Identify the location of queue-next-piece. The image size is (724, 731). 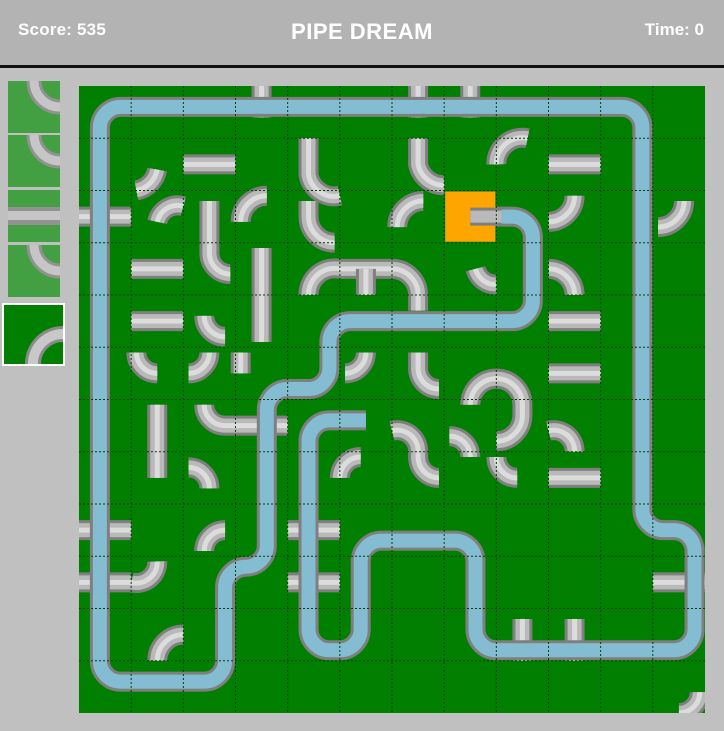
(33, 334).